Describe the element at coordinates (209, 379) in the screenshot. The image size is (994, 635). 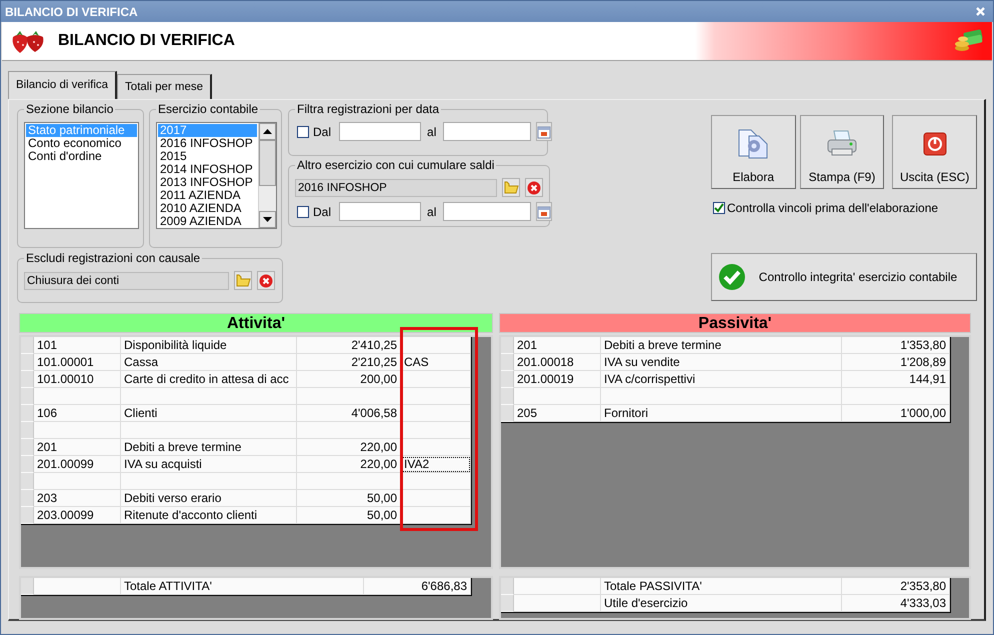
I see `account-name: Carte di credito in attesa di acc` at that location.